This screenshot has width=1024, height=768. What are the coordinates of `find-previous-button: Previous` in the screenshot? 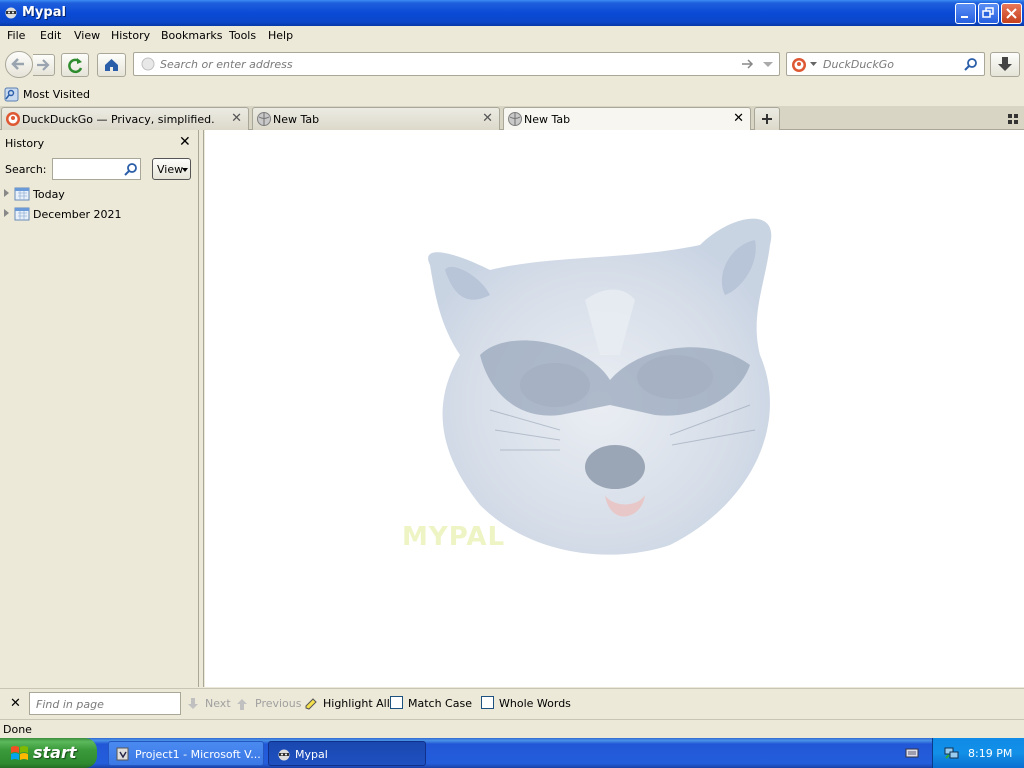 It's located at (278, 703).